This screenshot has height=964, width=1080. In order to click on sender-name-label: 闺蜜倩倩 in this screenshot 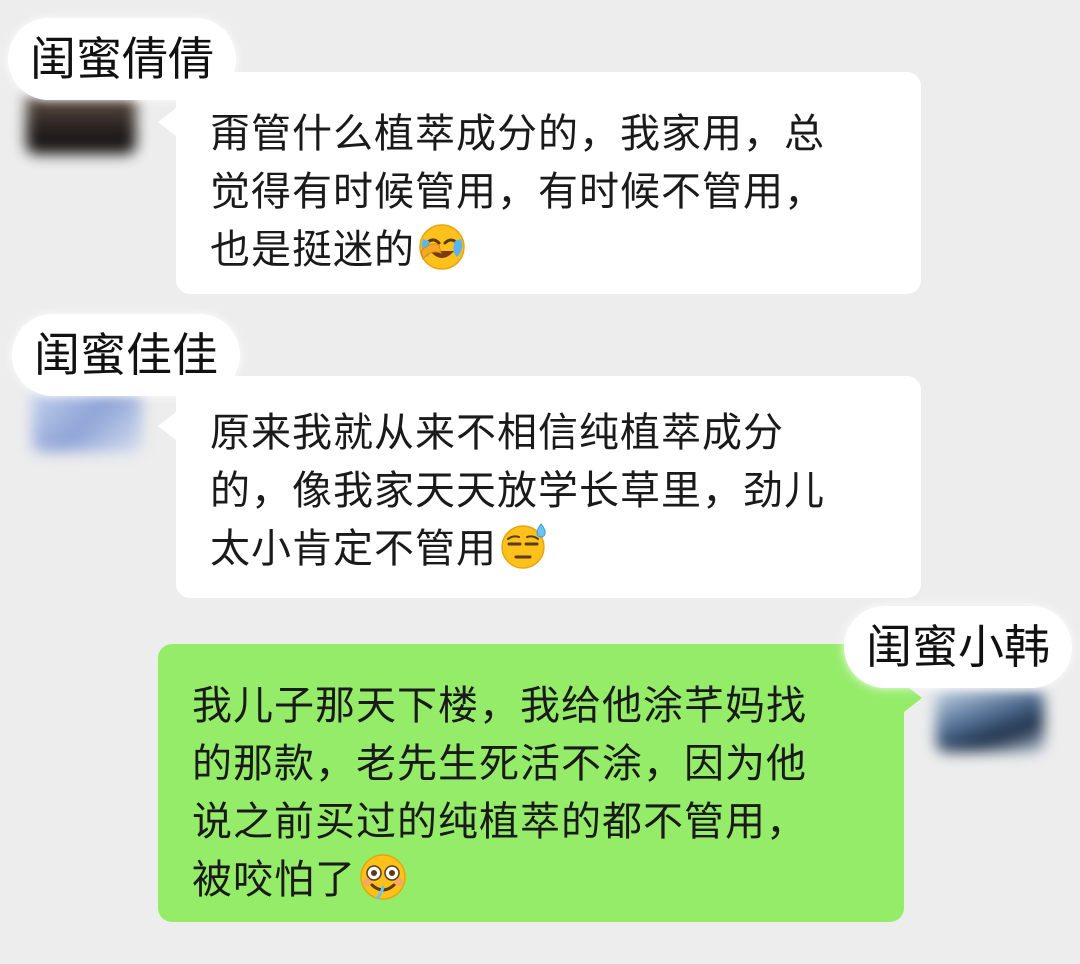, I will do `click(122, 59)`.